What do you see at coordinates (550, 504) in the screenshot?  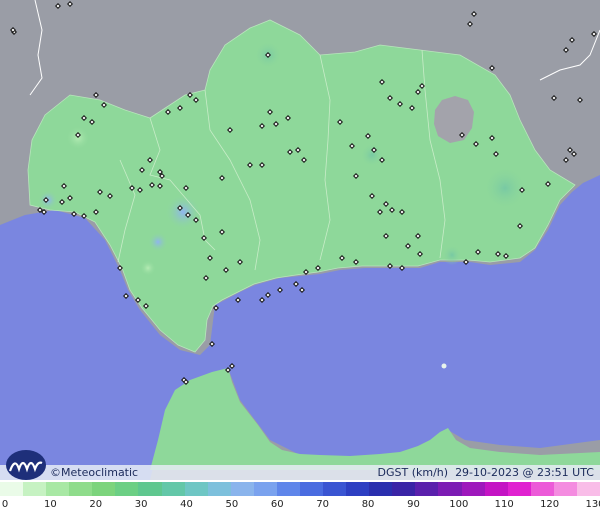 I see `legend-tick-label: 120` at bounding box center [550, 504].